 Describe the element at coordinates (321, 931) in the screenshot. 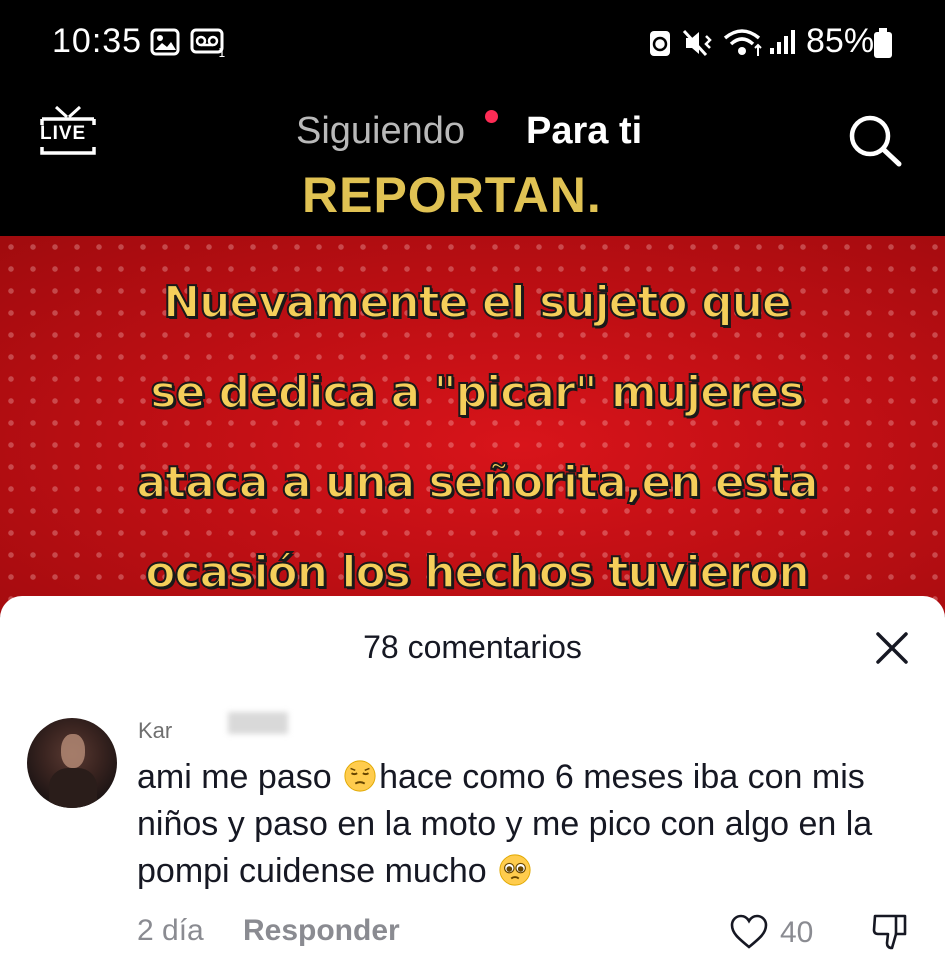

I see `reply-button: Responder` at that location.